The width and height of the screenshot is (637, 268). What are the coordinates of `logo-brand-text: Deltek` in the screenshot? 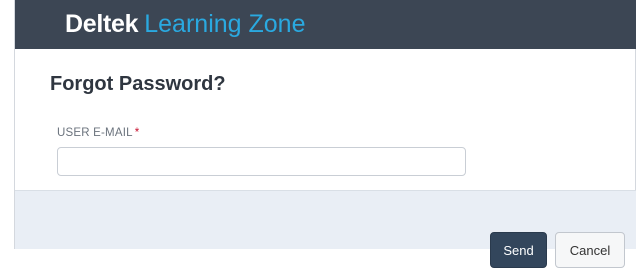 It's located at (102, 24).